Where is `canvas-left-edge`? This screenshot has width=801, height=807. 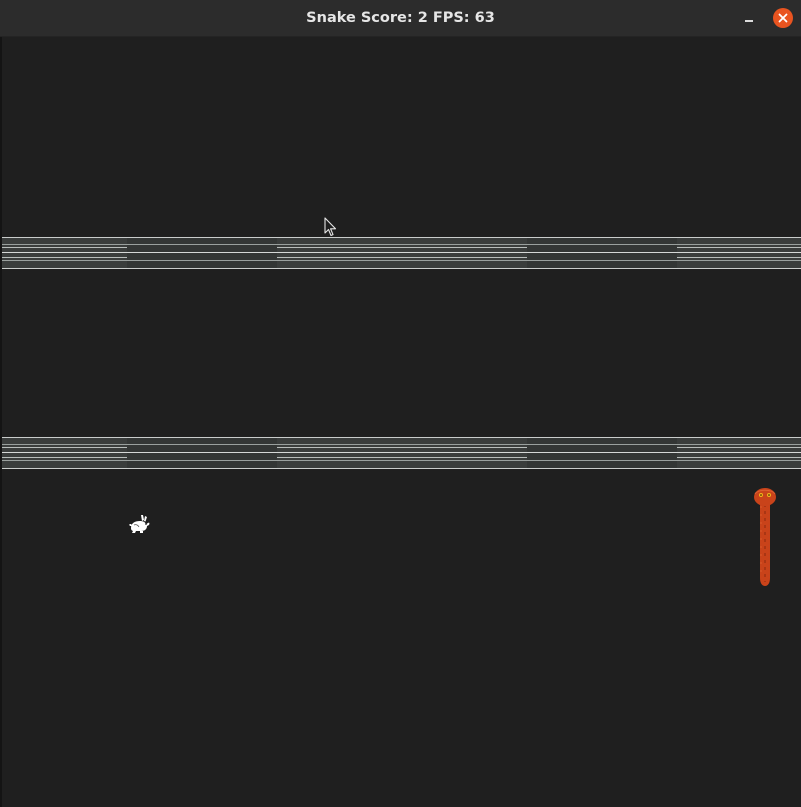 canvas-left-edge is located at coordinates (1, 422).